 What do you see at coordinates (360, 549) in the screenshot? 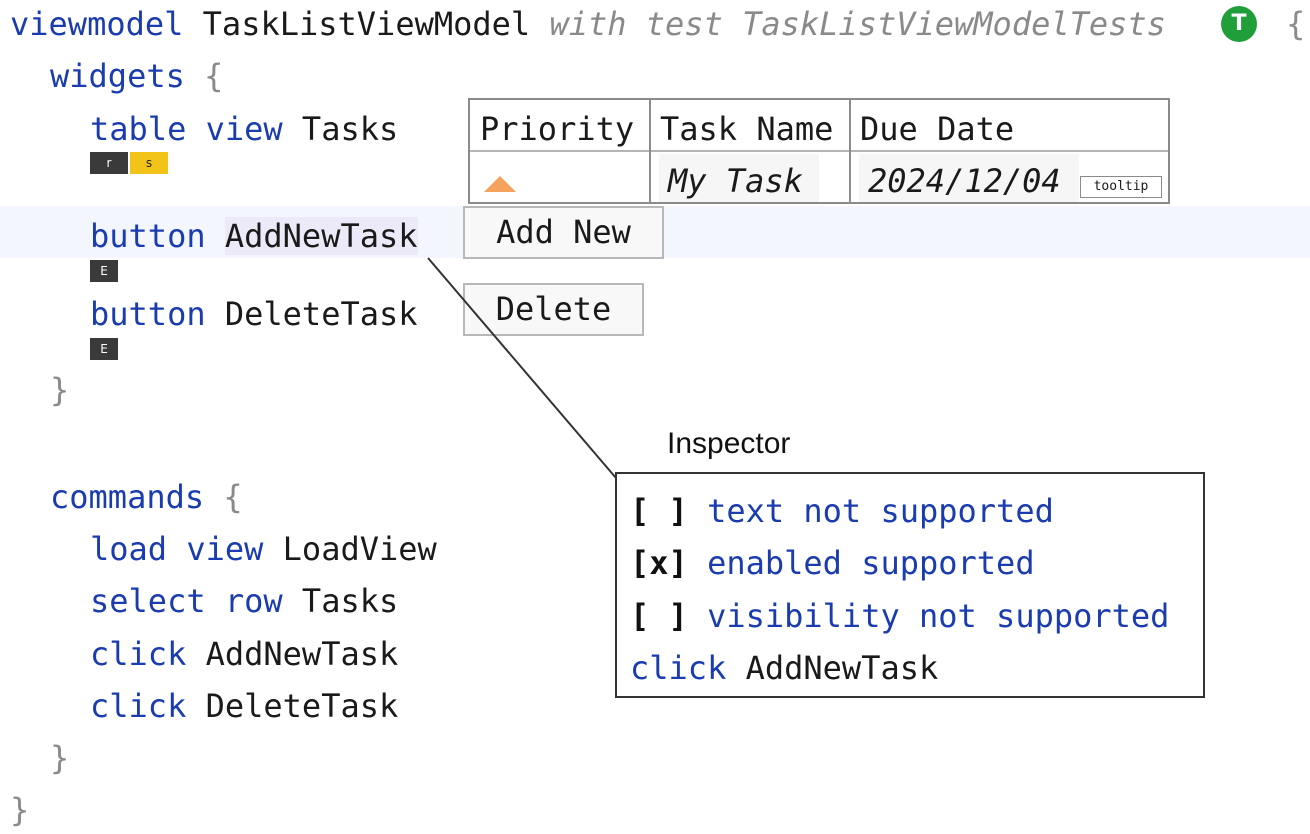
I see `command-target: LoadView` at bounding box center [360, 549].